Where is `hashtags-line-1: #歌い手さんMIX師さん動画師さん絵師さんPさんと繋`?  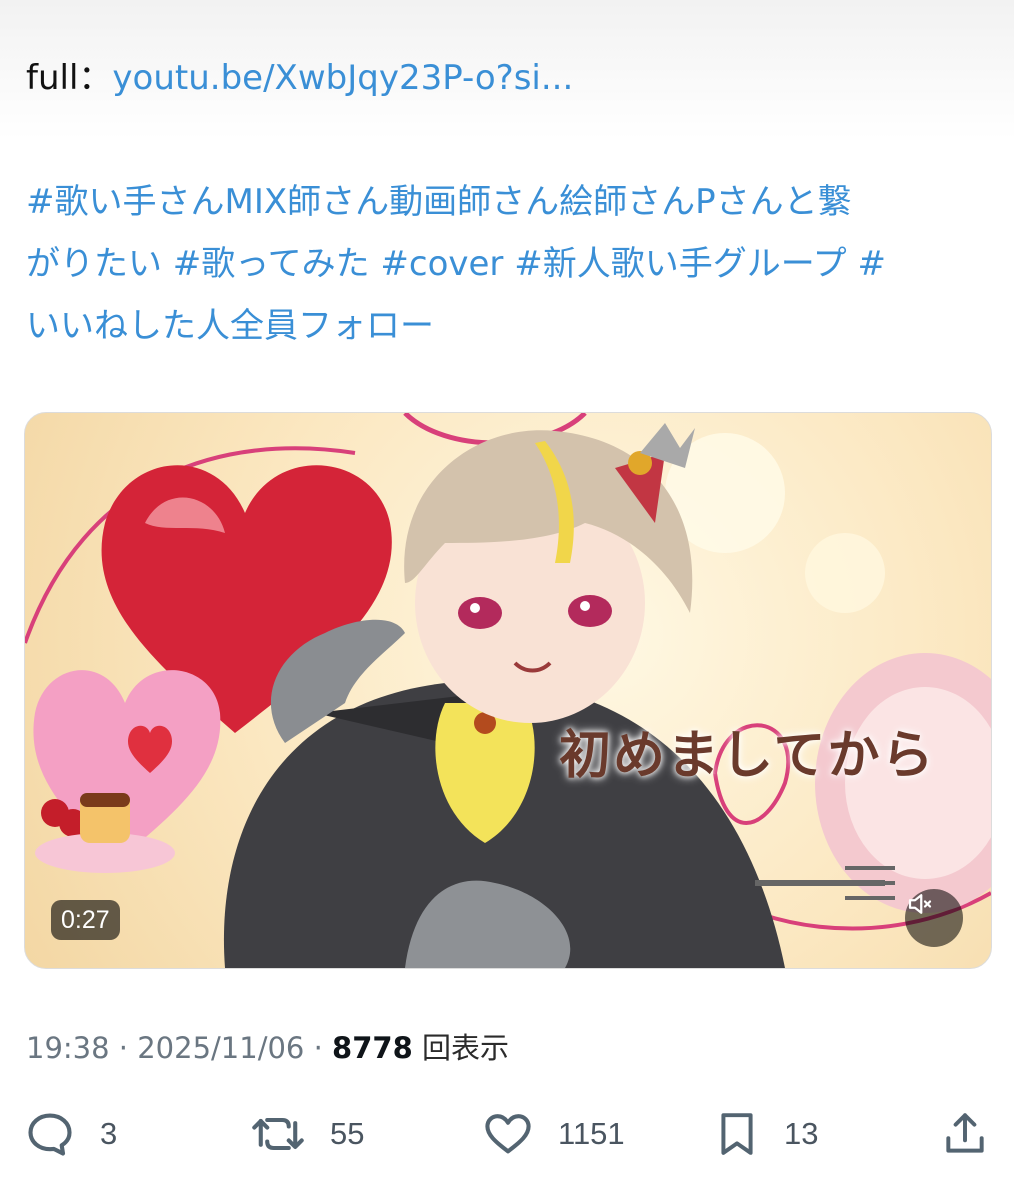 hashtags-line-1: #歌い手さんMIX師さん動画師さん絵師さんPさんと繋 is located at coordinates (439, 202).